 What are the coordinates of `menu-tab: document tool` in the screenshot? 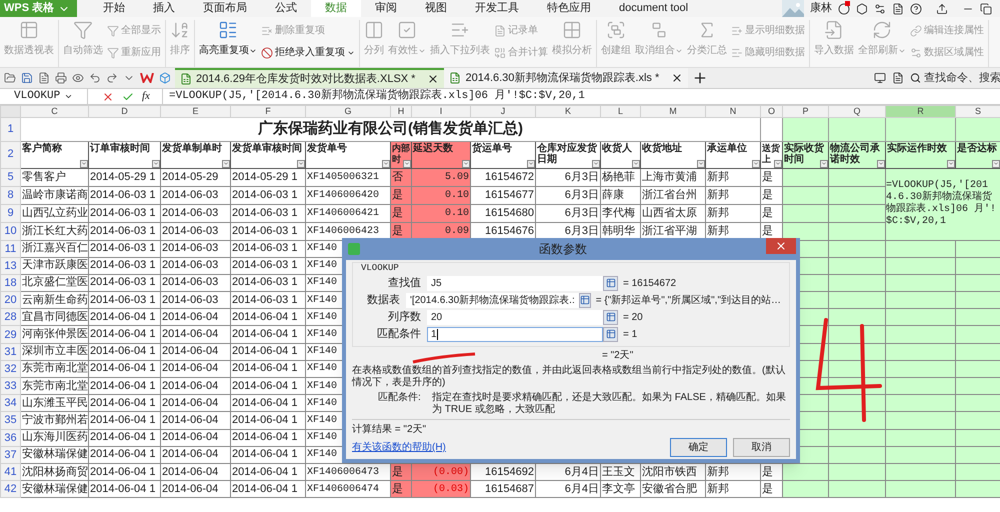 It's located at (653, 8).